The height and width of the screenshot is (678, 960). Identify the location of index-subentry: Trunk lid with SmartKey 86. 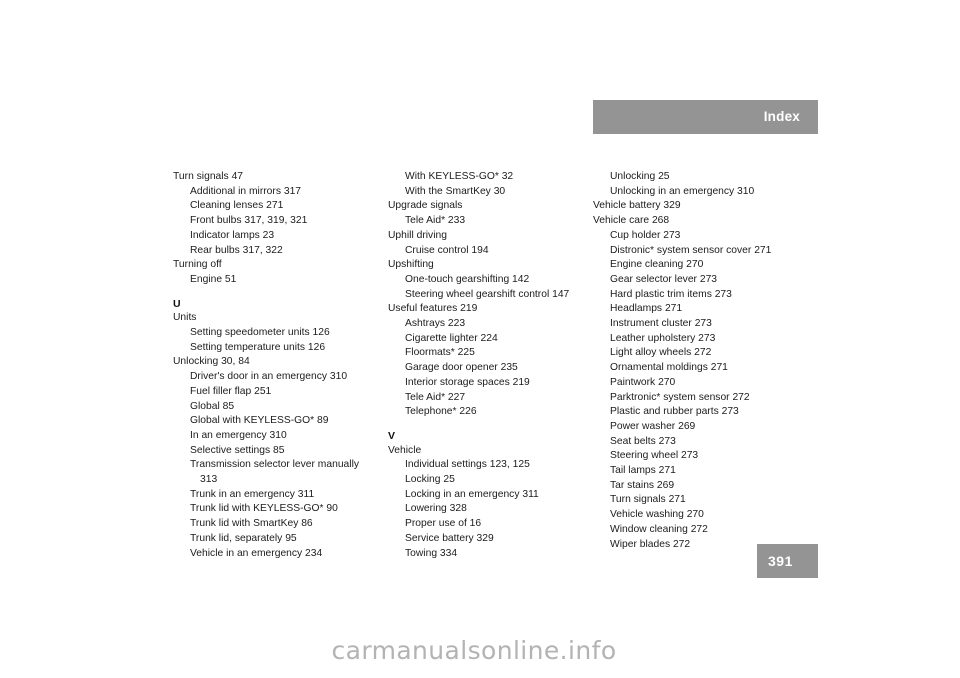
(251, 524).